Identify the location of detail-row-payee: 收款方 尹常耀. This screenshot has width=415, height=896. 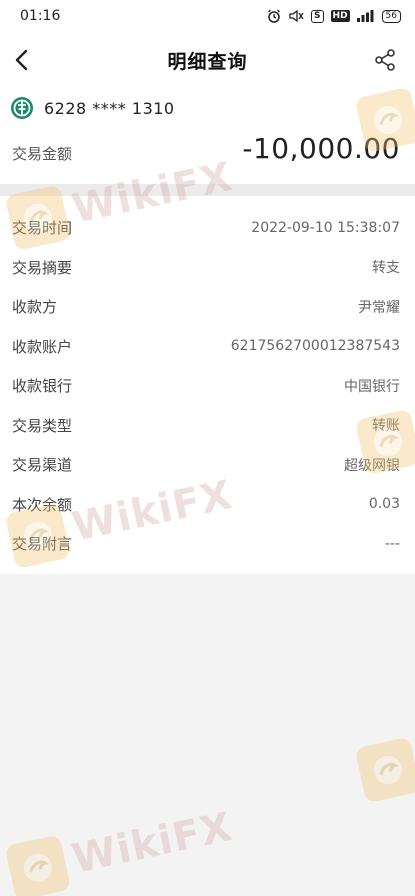
(207, 307).